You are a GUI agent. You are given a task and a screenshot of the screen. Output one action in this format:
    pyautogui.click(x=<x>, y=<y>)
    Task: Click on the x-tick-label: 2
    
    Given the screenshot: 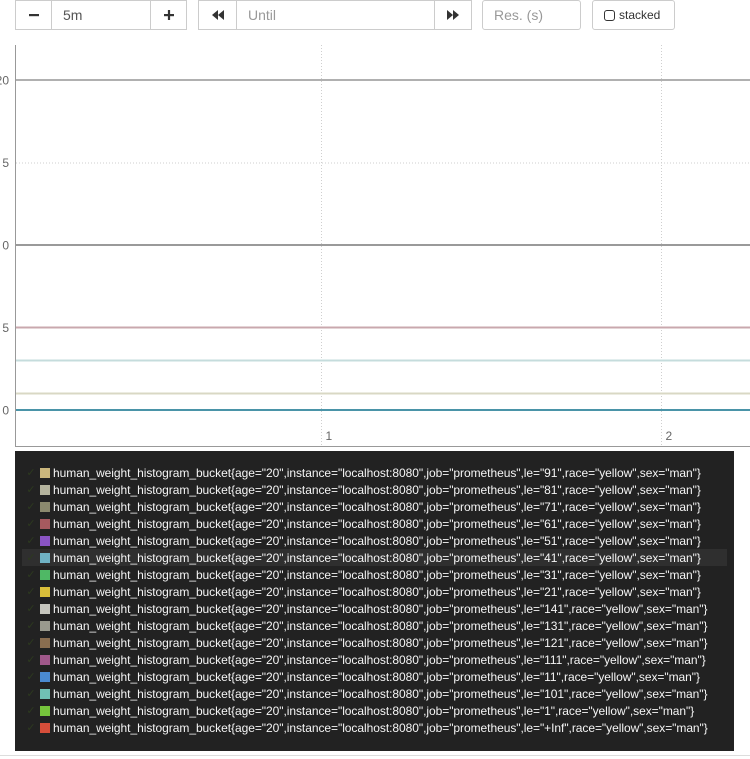 What is the action you would take?
    pyautogui.click(x=669, y=436)
    